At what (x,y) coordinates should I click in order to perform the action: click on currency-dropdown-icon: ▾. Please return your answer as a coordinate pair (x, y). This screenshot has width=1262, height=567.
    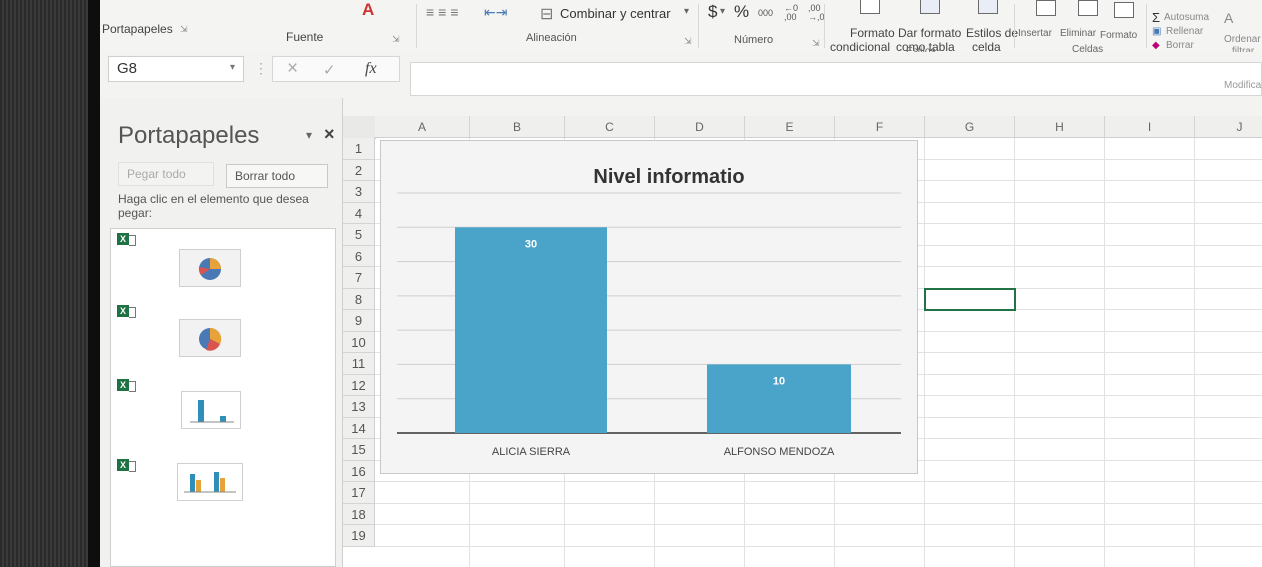
    Looking at the image, I should click on (722, 11).